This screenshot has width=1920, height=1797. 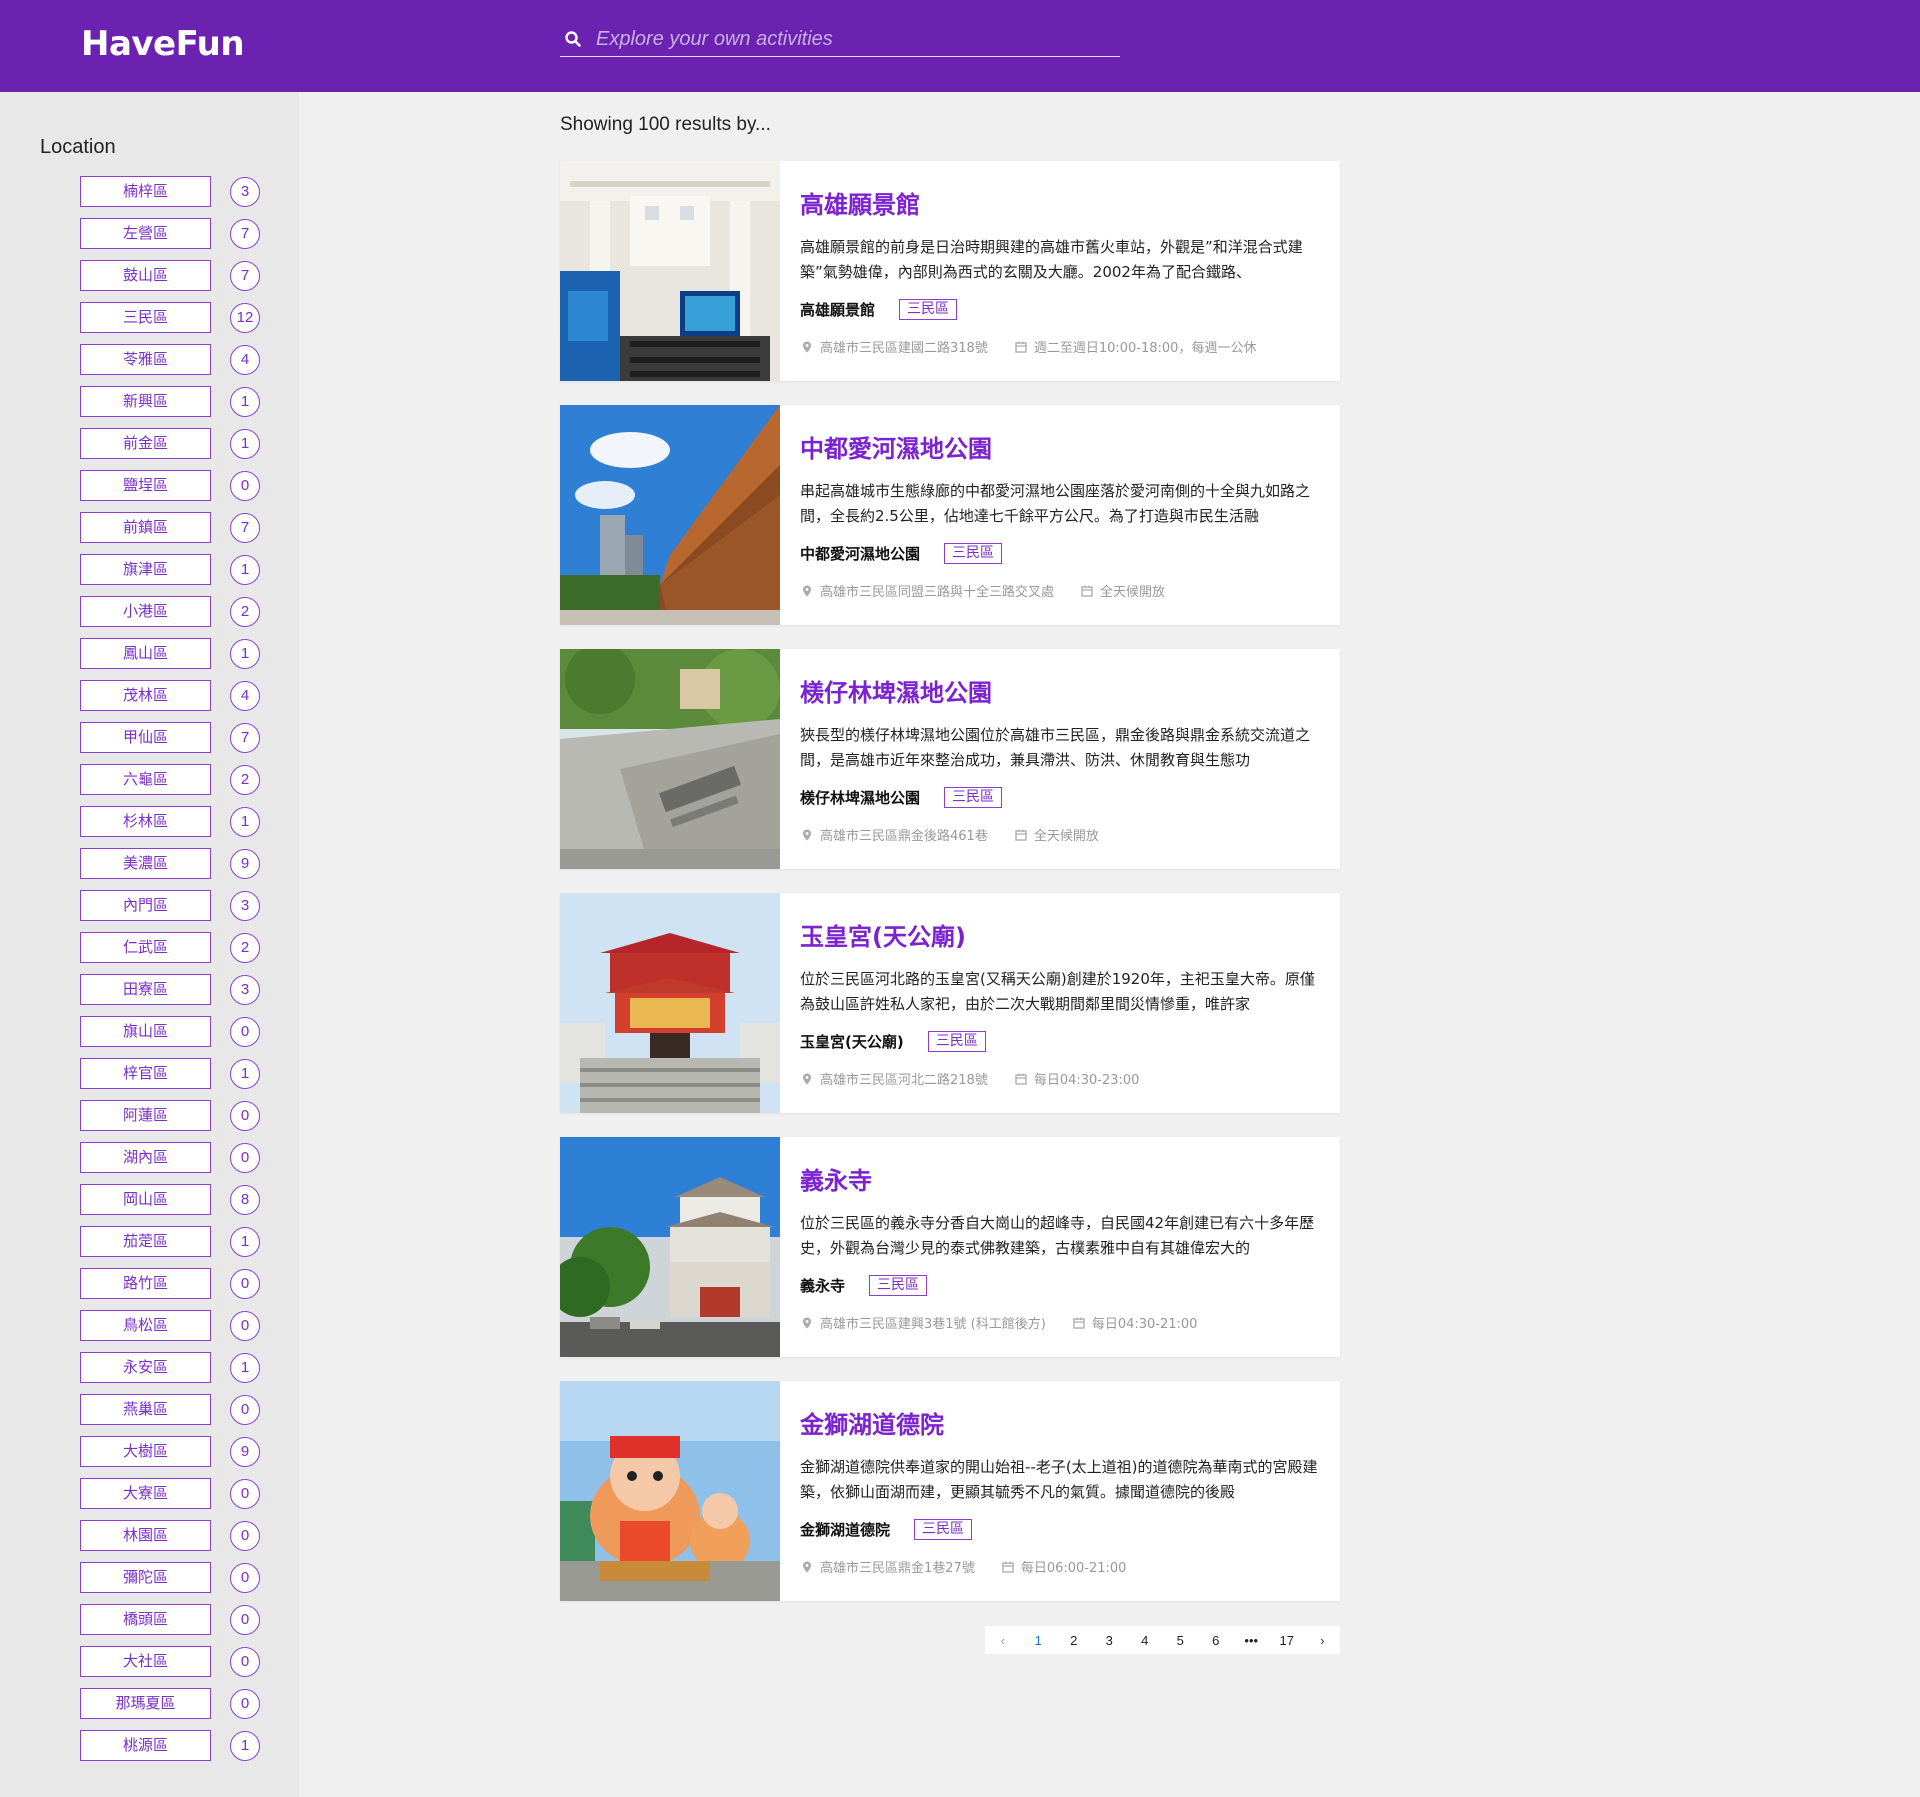 I want to click on location-filter-button: 鳥松區, so click(x=145, y=1325).